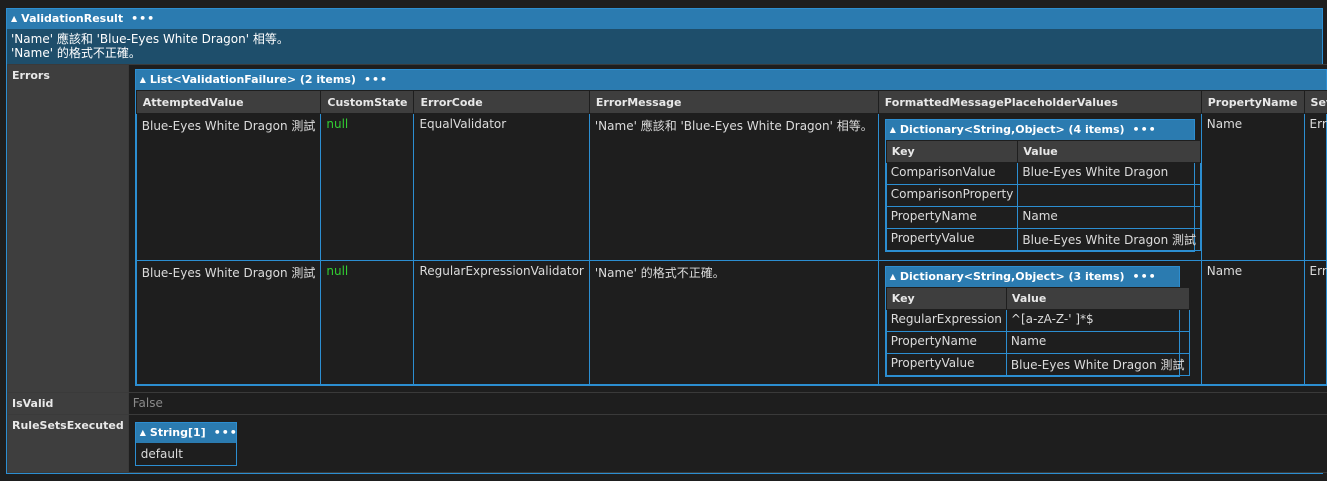  What do you see at coordinates (664, 19) in the screenshot?
I see `validation-result-header: ▲ ValidationResult •••` at bounding box center [664, 19].